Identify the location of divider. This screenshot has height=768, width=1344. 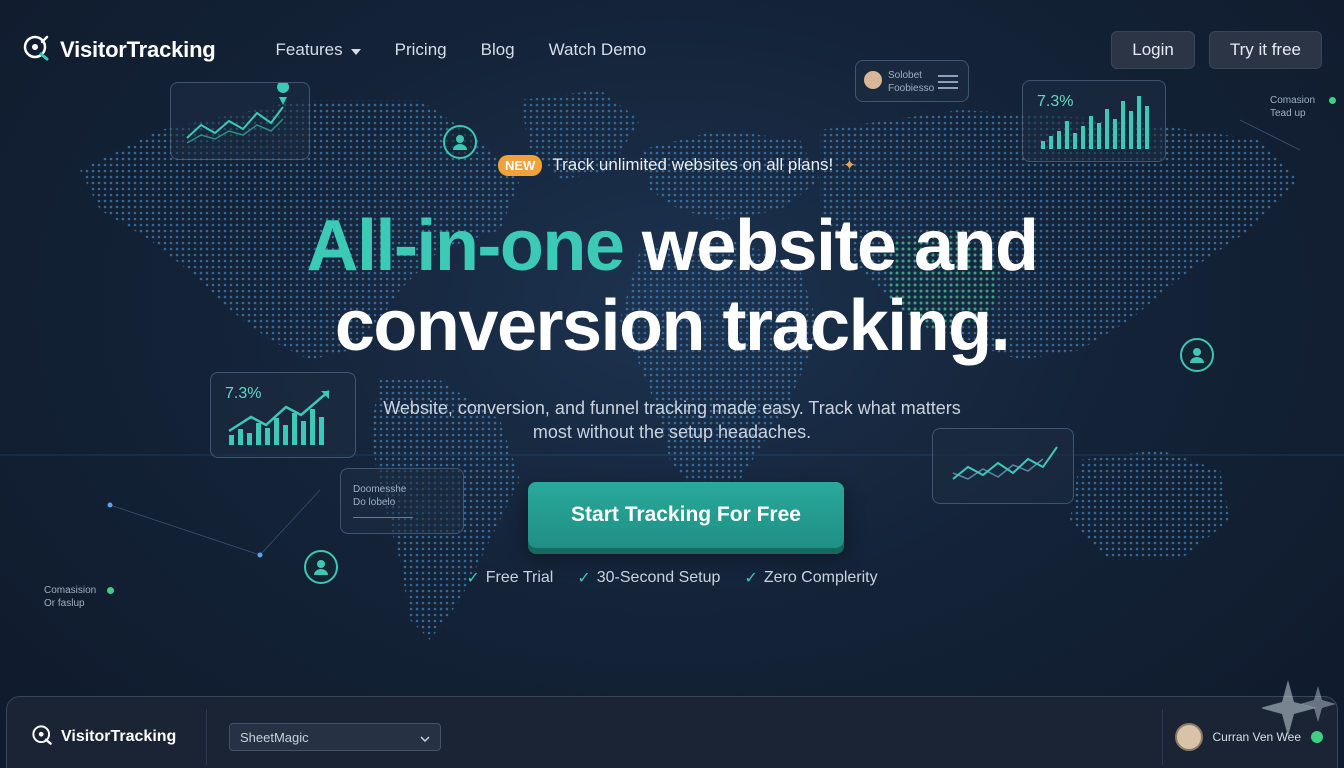
(383, 517).